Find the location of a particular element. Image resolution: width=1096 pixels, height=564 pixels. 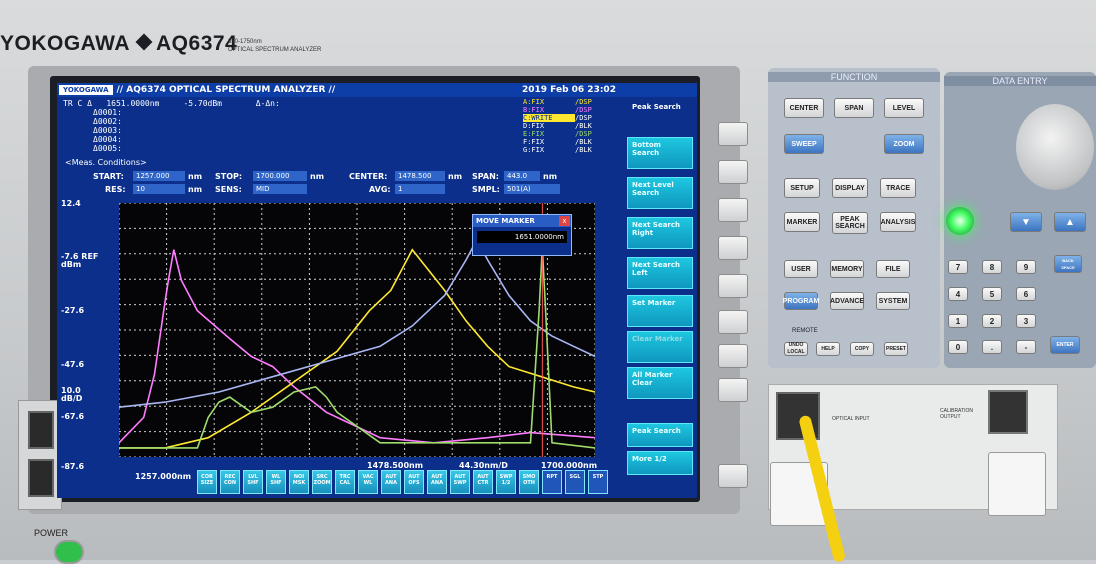

enter-key: ENTER is located at coordinates (1065, 345).